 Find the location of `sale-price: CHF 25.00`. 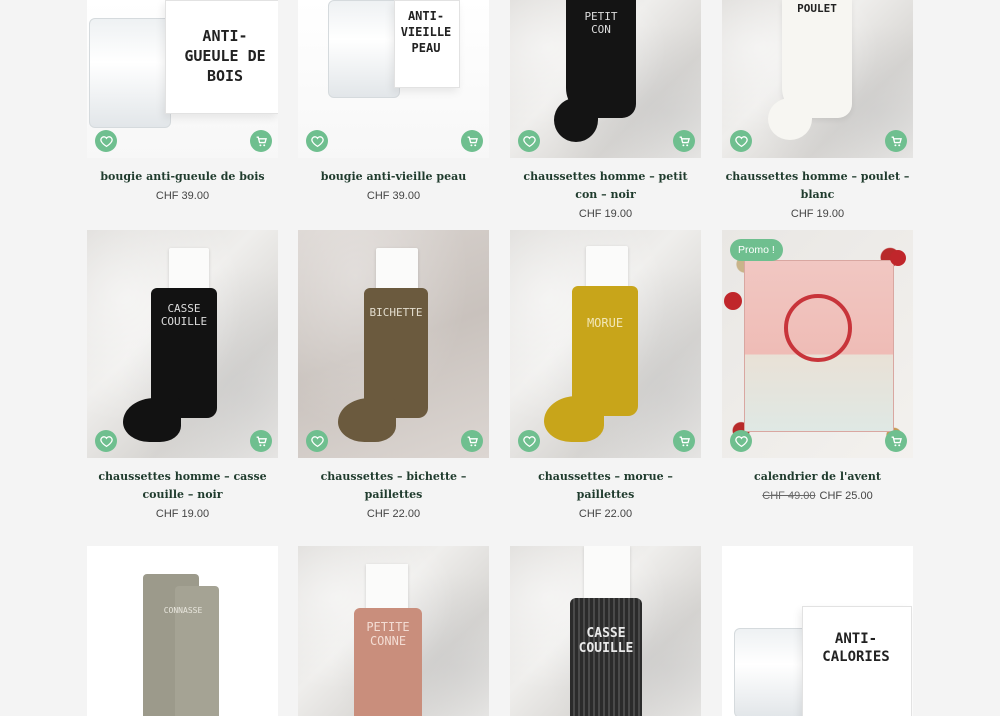

sale-price: CHF 25.00 is located at coordinates (846, 496).